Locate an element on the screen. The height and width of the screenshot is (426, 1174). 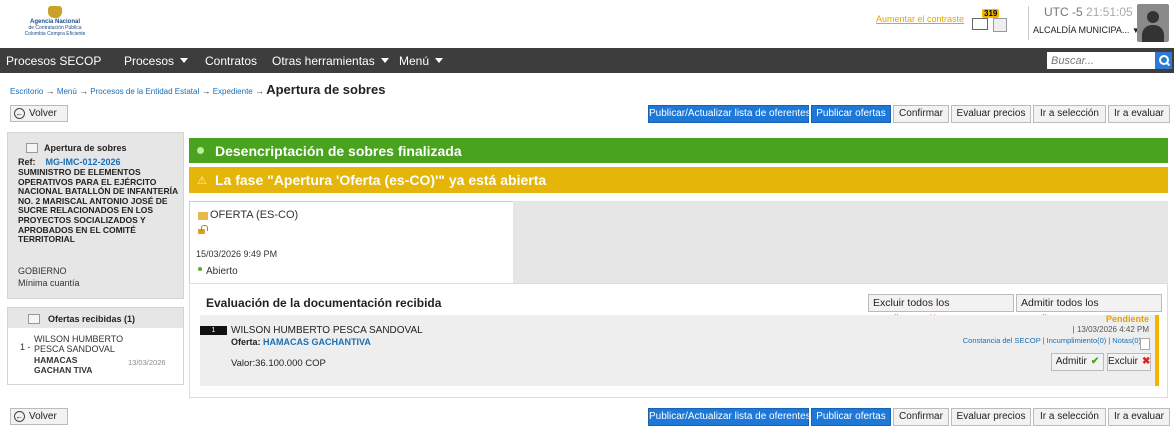
confirm-button-bottom: Confirmar is located at coordinates (921, 417).